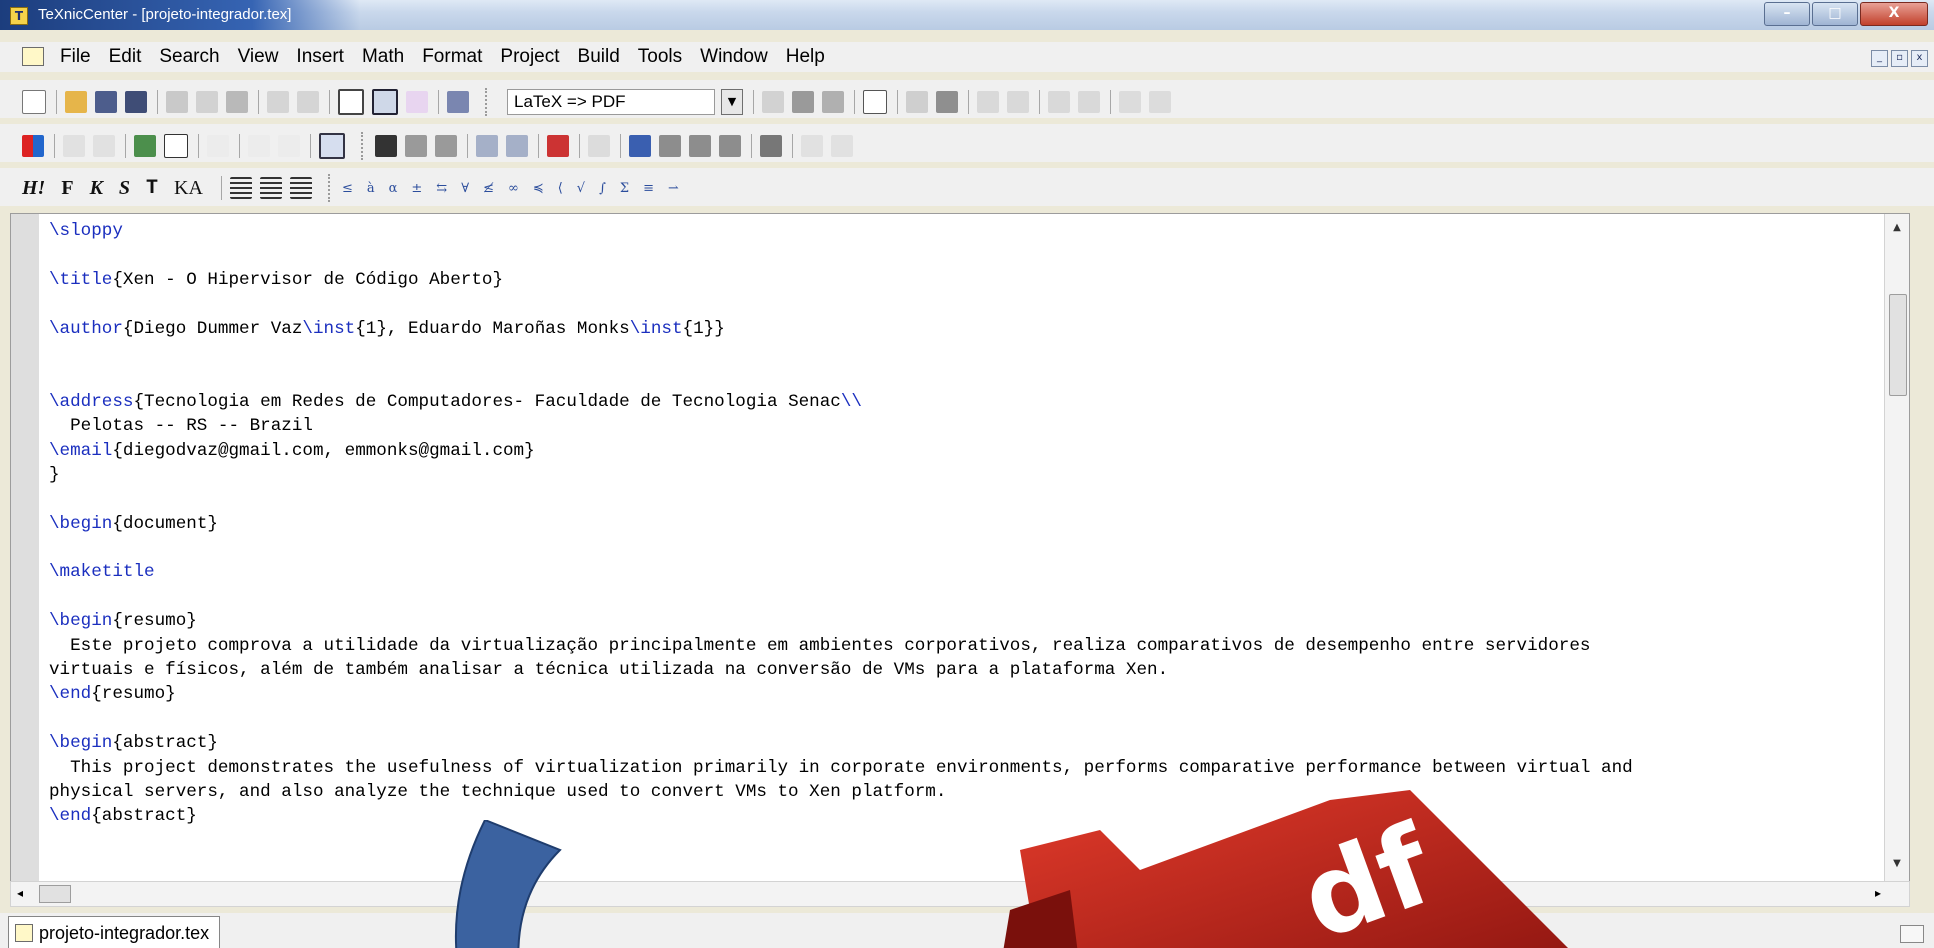  I want to click on code-line: \begin{abstract}, so click(974, 743).